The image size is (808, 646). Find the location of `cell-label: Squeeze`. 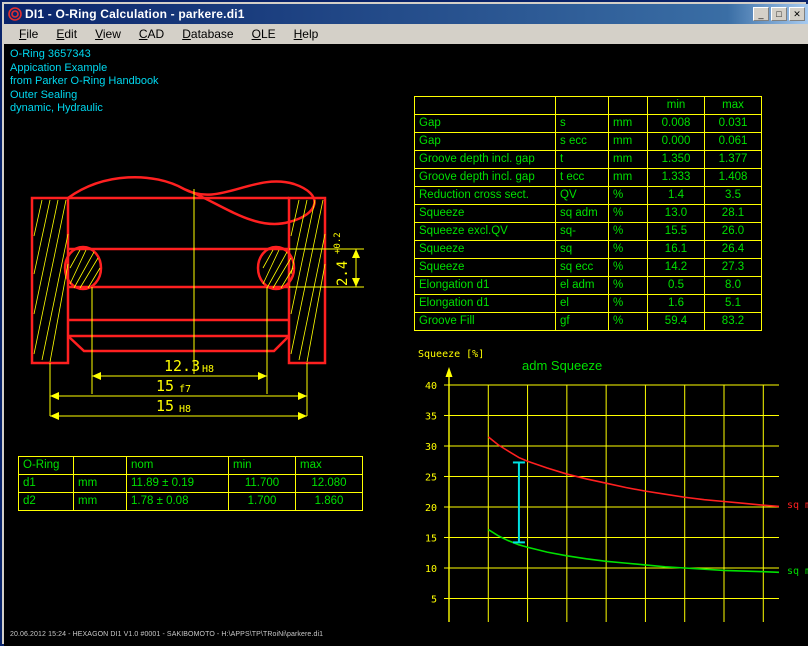

cell-label: Squeeze is located at coordinates (485, 213).